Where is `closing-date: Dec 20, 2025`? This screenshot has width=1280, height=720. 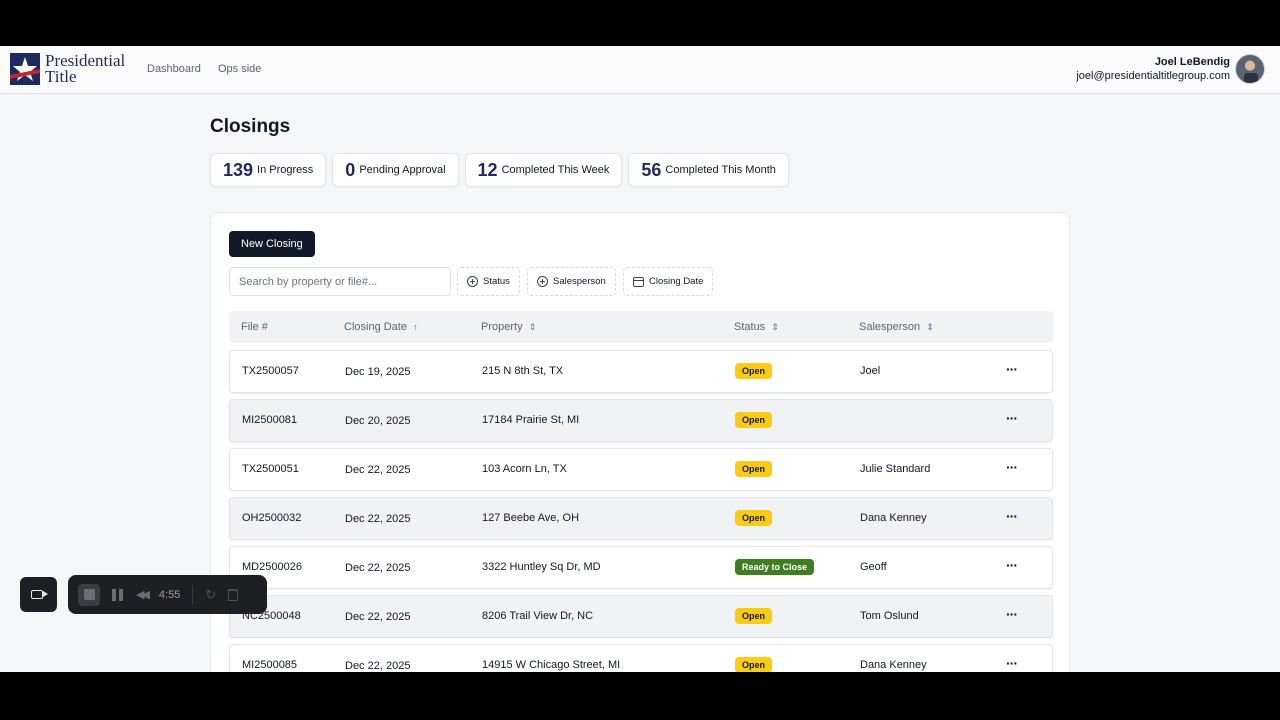 closing-date: Dec 20, 2025 is located at coordinates (378, 421).